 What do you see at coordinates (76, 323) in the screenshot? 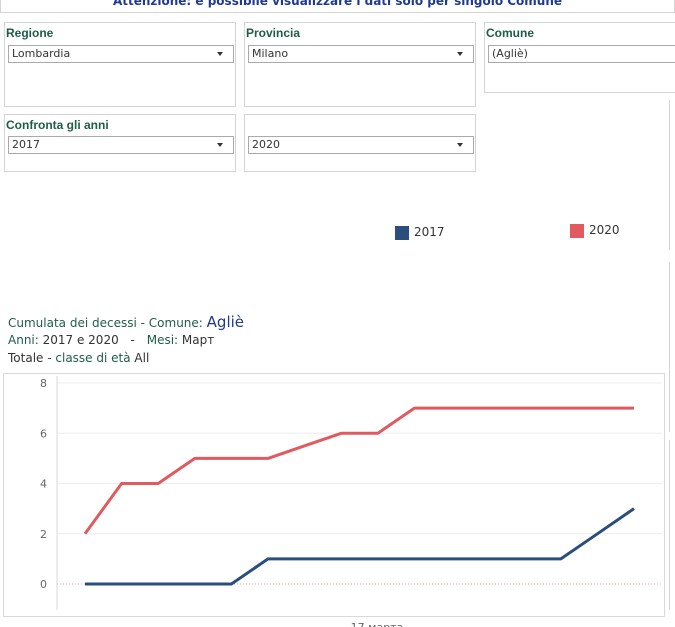
I see `info-cumulata: Cumulata dei decessi -` at bounding box center [76, 323].